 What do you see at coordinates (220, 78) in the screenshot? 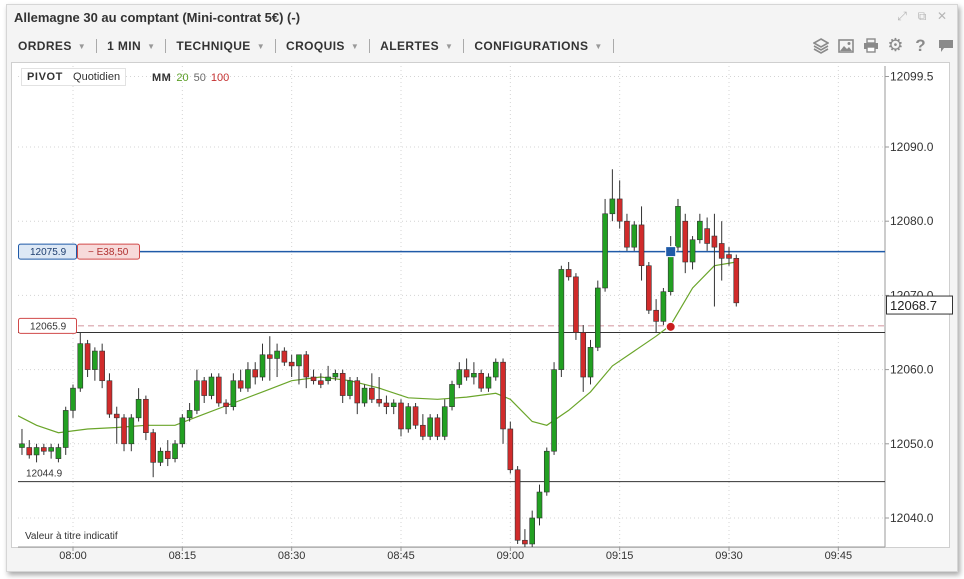
I see `ma-period-100: 100` at bounding box center [220, 78].